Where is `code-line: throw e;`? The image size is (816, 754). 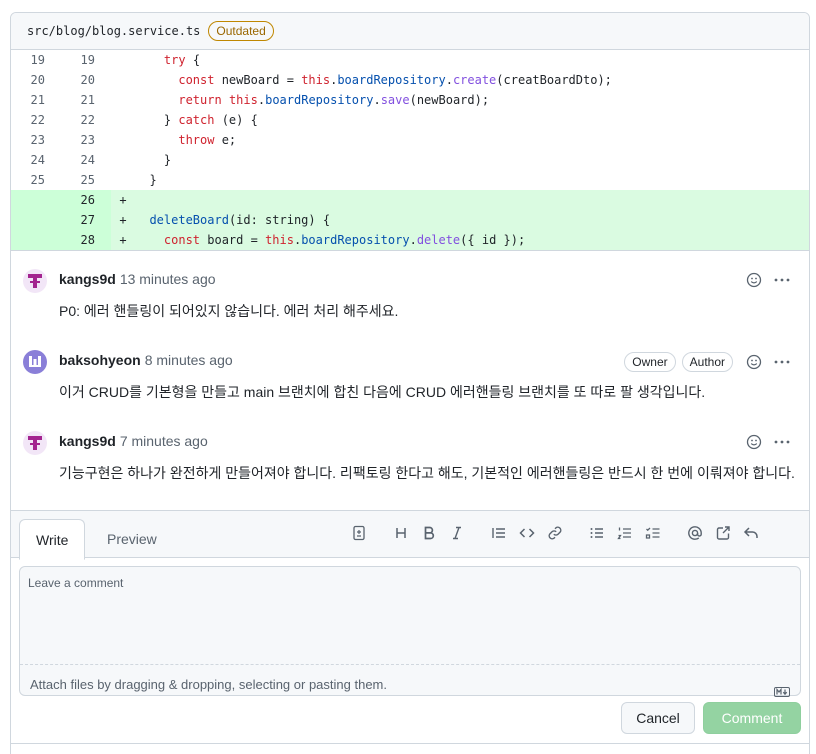 code-line: throw e; is located at coordinates (207, 140).